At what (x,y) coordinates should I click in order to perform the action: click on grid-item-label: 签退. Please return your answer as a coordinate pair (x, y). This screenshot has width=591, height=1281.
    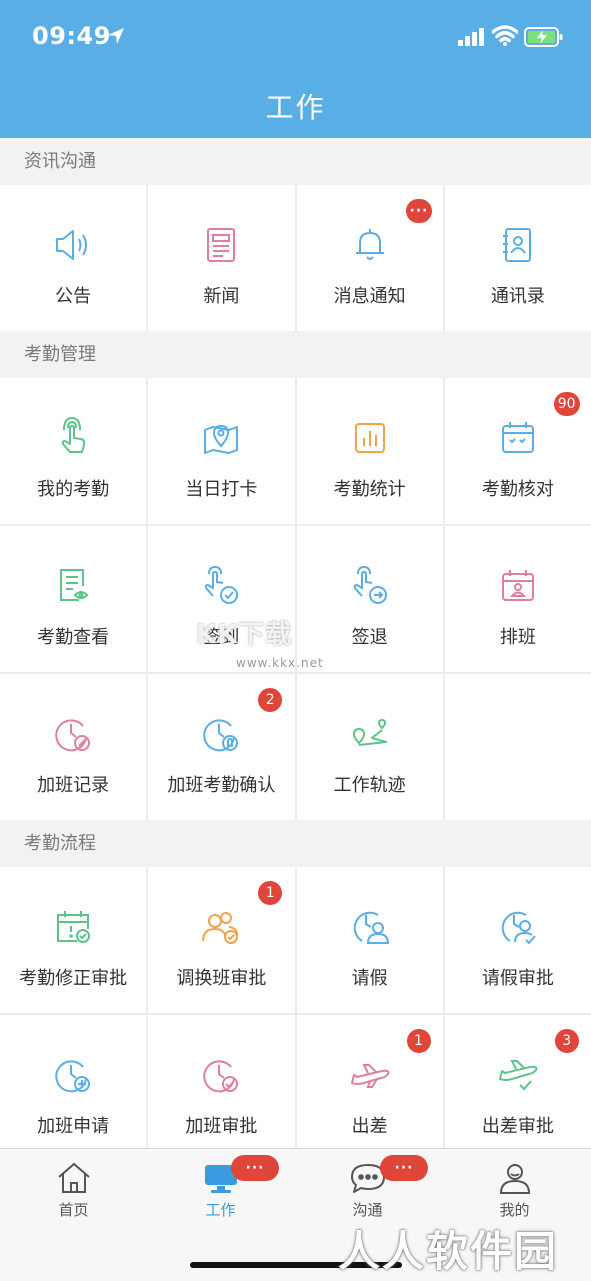
    Looking at the image, I should click on (369, 637).